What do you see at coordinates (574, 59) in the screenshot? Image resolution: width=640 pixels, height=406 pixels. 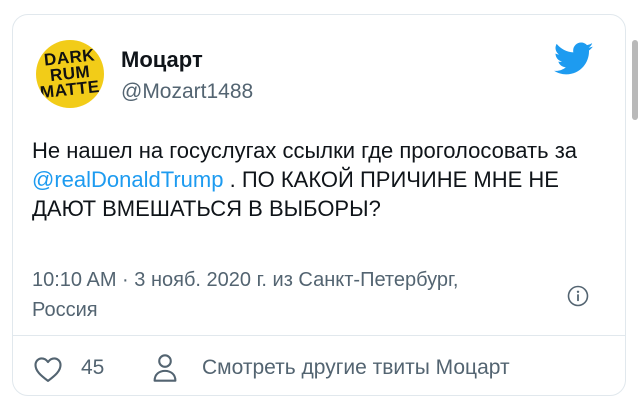 I see `twitter-bird-icon` at bounding box center [574, 59].